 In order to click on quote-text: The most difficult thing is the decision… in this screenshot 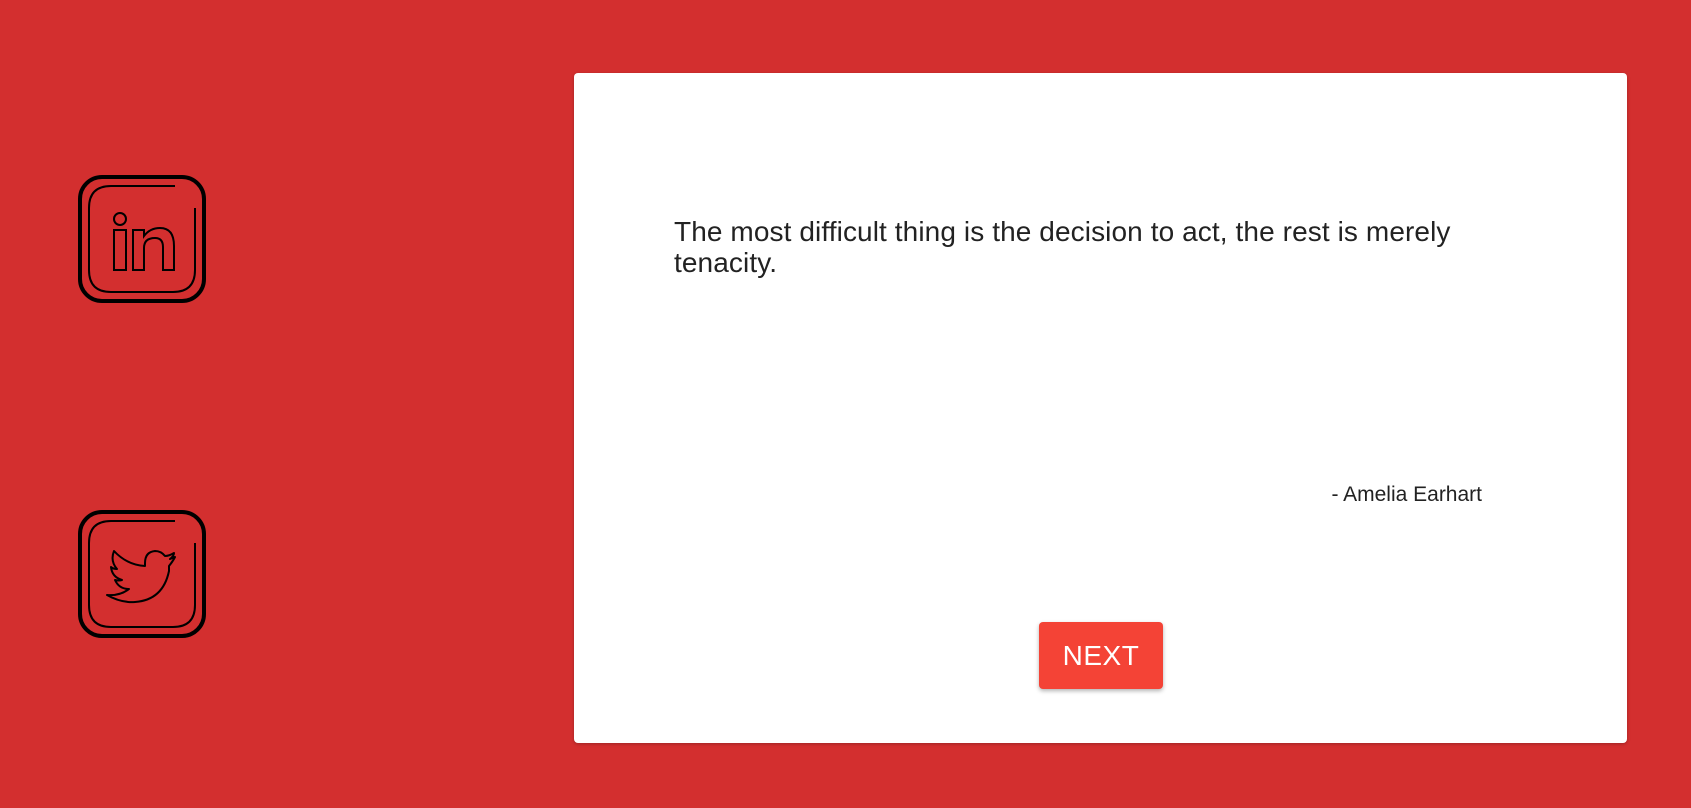, I will do `click(1062, 247)`.